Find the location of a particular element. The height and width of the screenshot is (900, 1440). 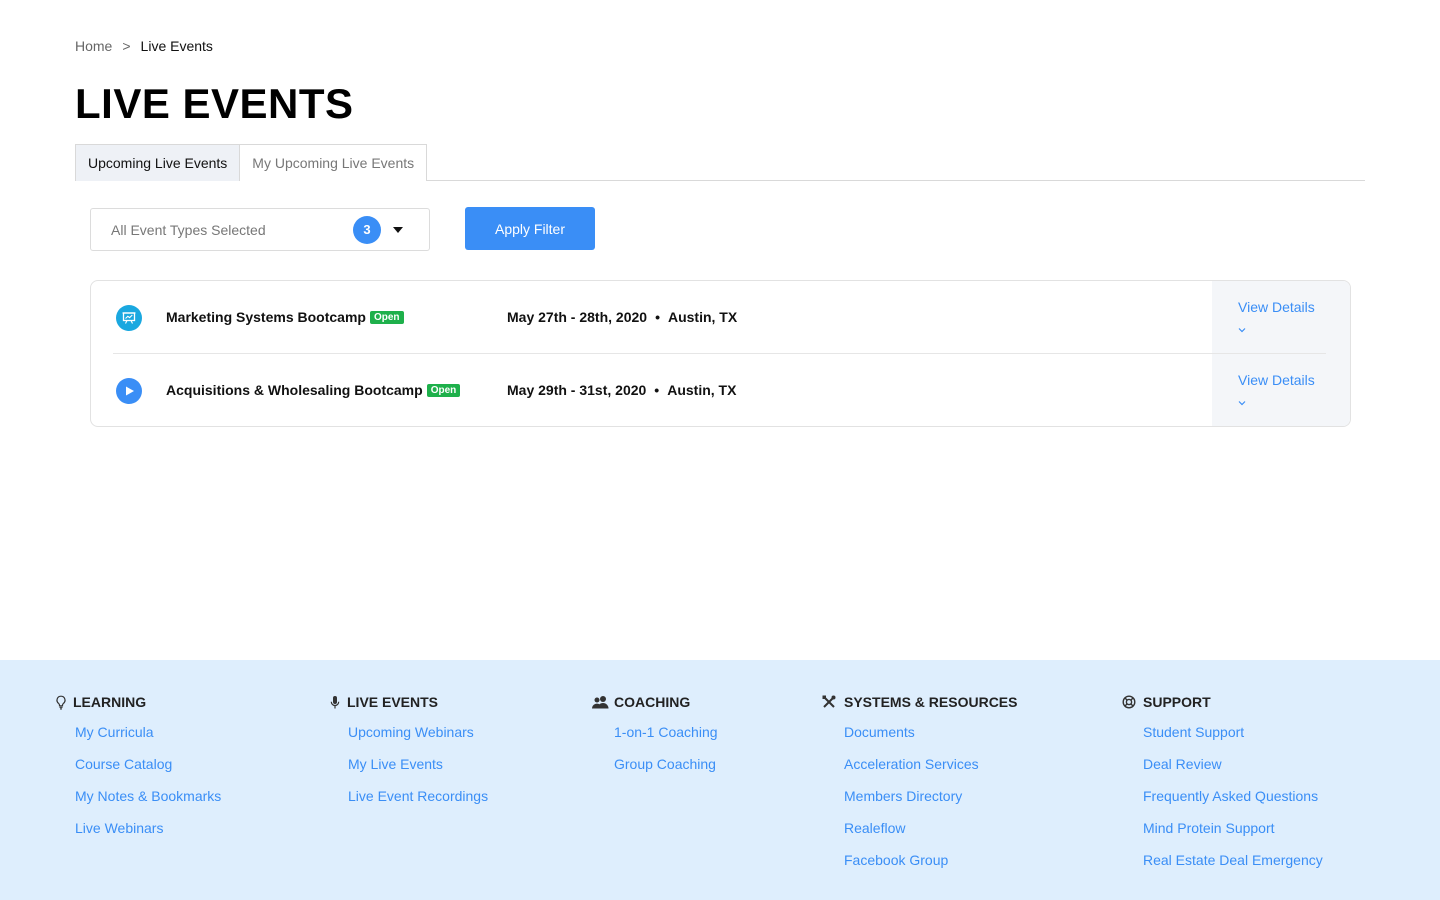

event-dates: May 27th - 28th, 2020 is located at coordinates (577, 317).